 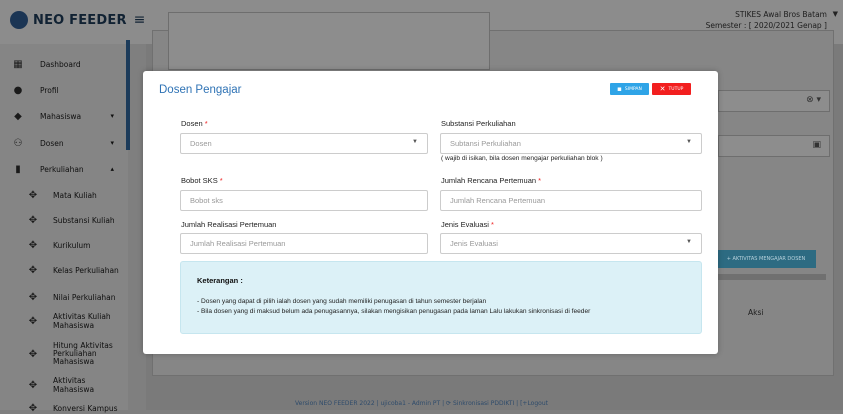 I want to click on modal-title: Dosen Pengajar, so click(x=200, y=90).